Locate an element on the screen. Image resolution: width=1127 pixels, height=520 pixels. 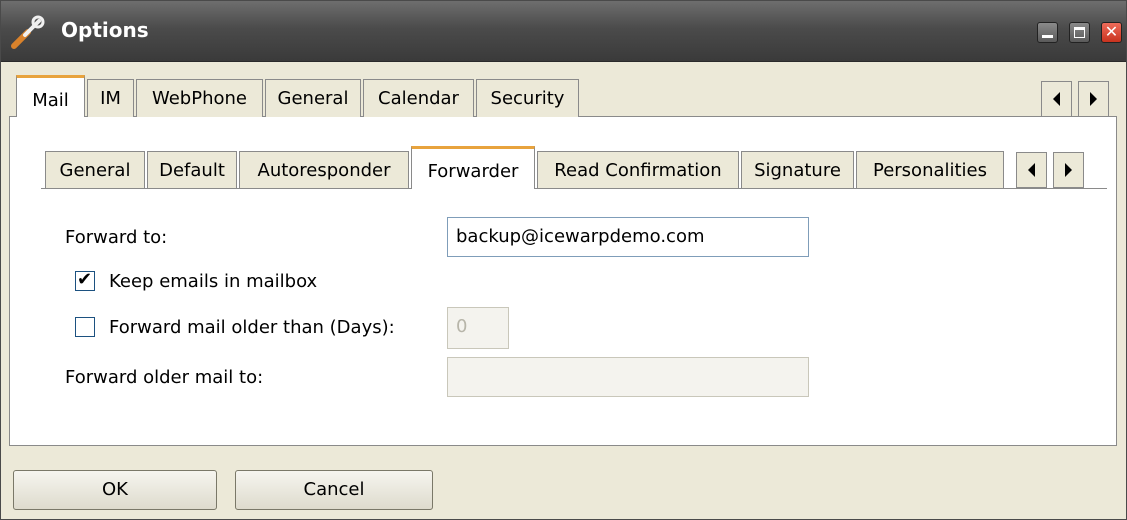
forward-older-checkbox is located at coordinates (85, 327).